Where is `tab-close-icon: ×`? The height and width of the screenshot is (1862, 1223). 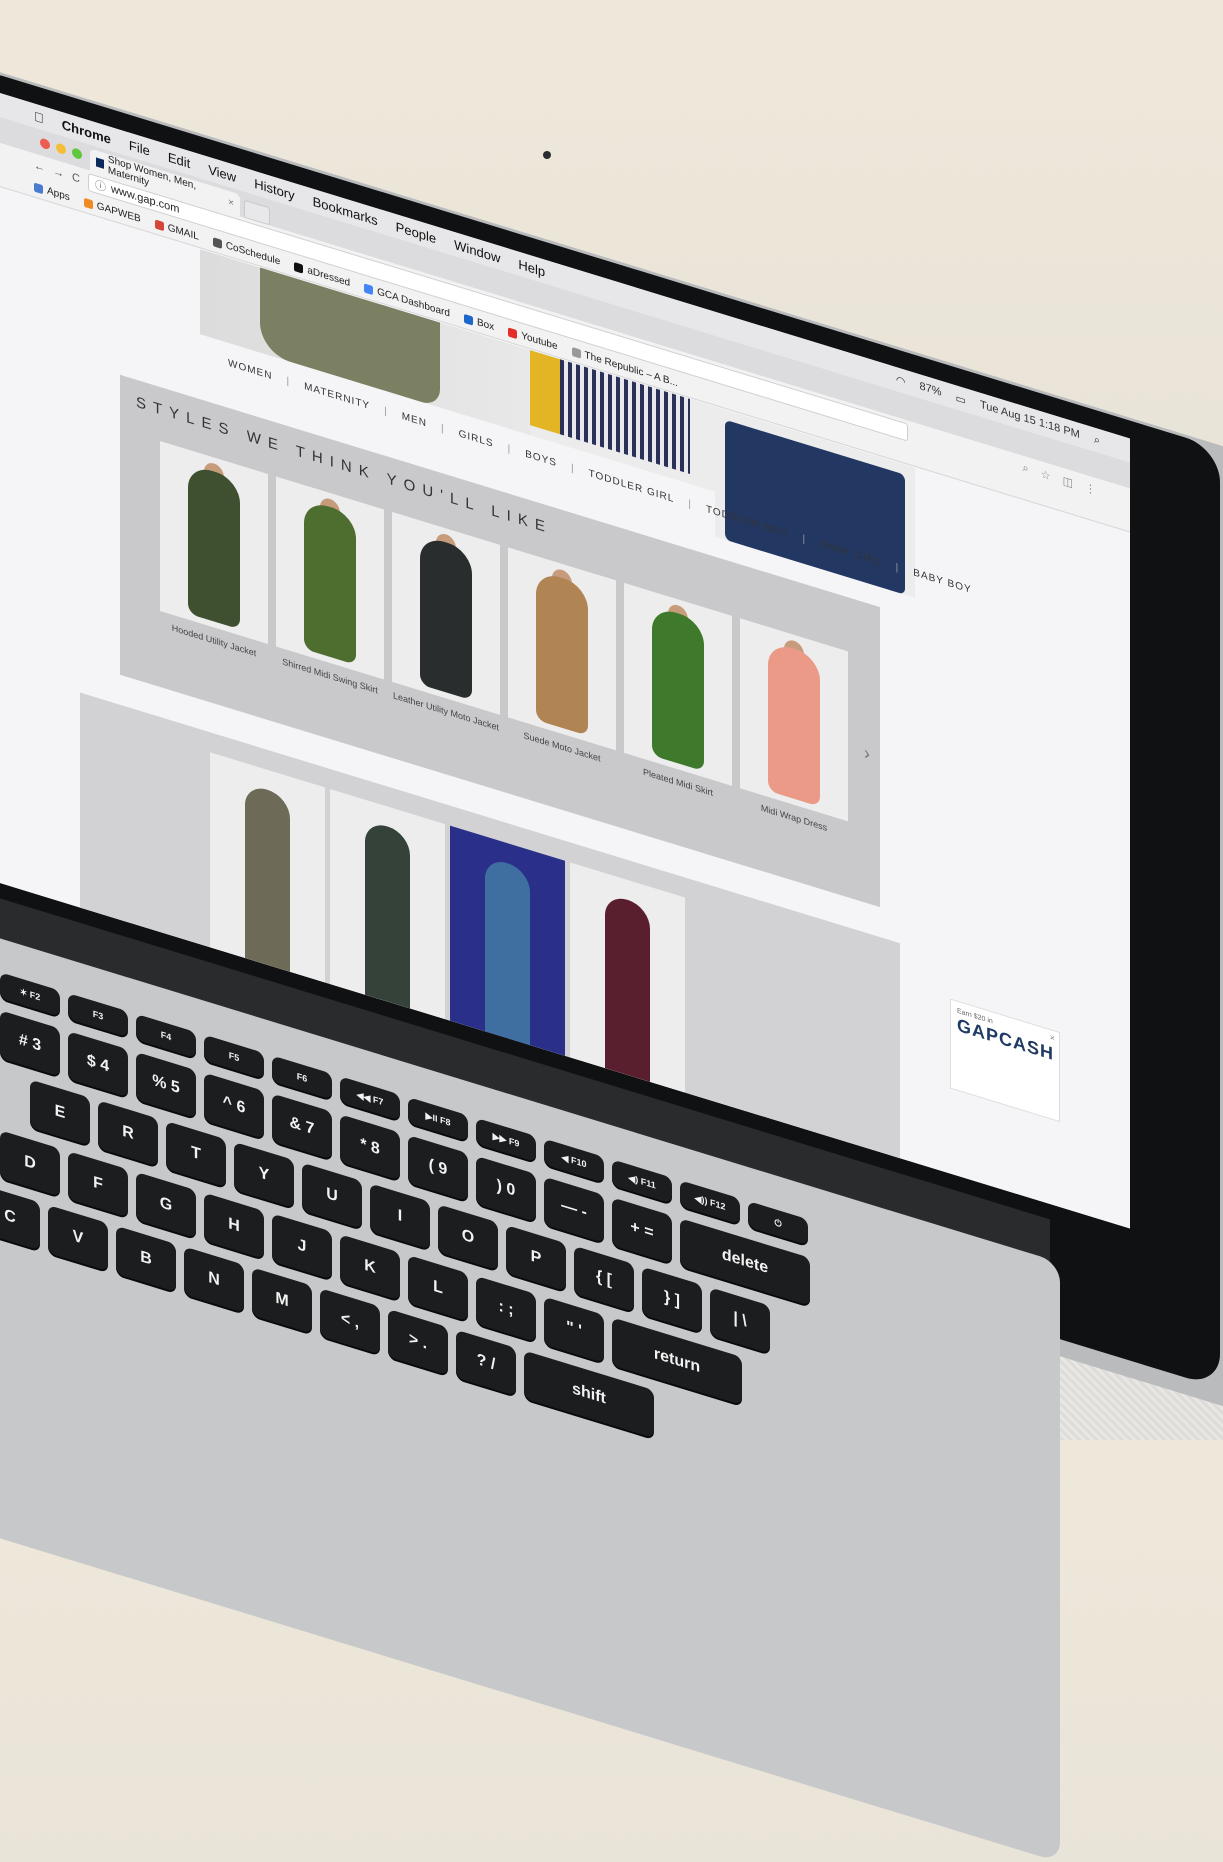 tab-close-icon: × is located at coordinates (231, 202).